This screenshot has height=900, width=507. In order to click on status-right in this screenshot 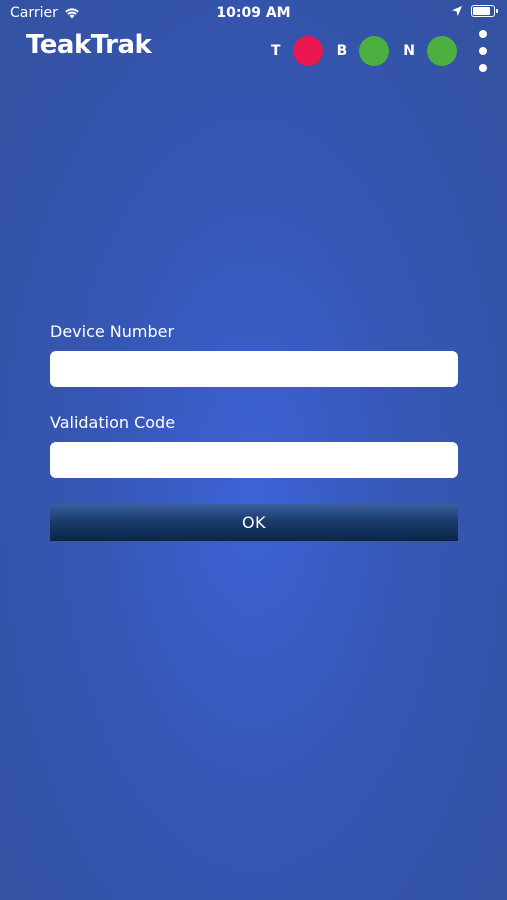, I will do `click(474, 11)`.